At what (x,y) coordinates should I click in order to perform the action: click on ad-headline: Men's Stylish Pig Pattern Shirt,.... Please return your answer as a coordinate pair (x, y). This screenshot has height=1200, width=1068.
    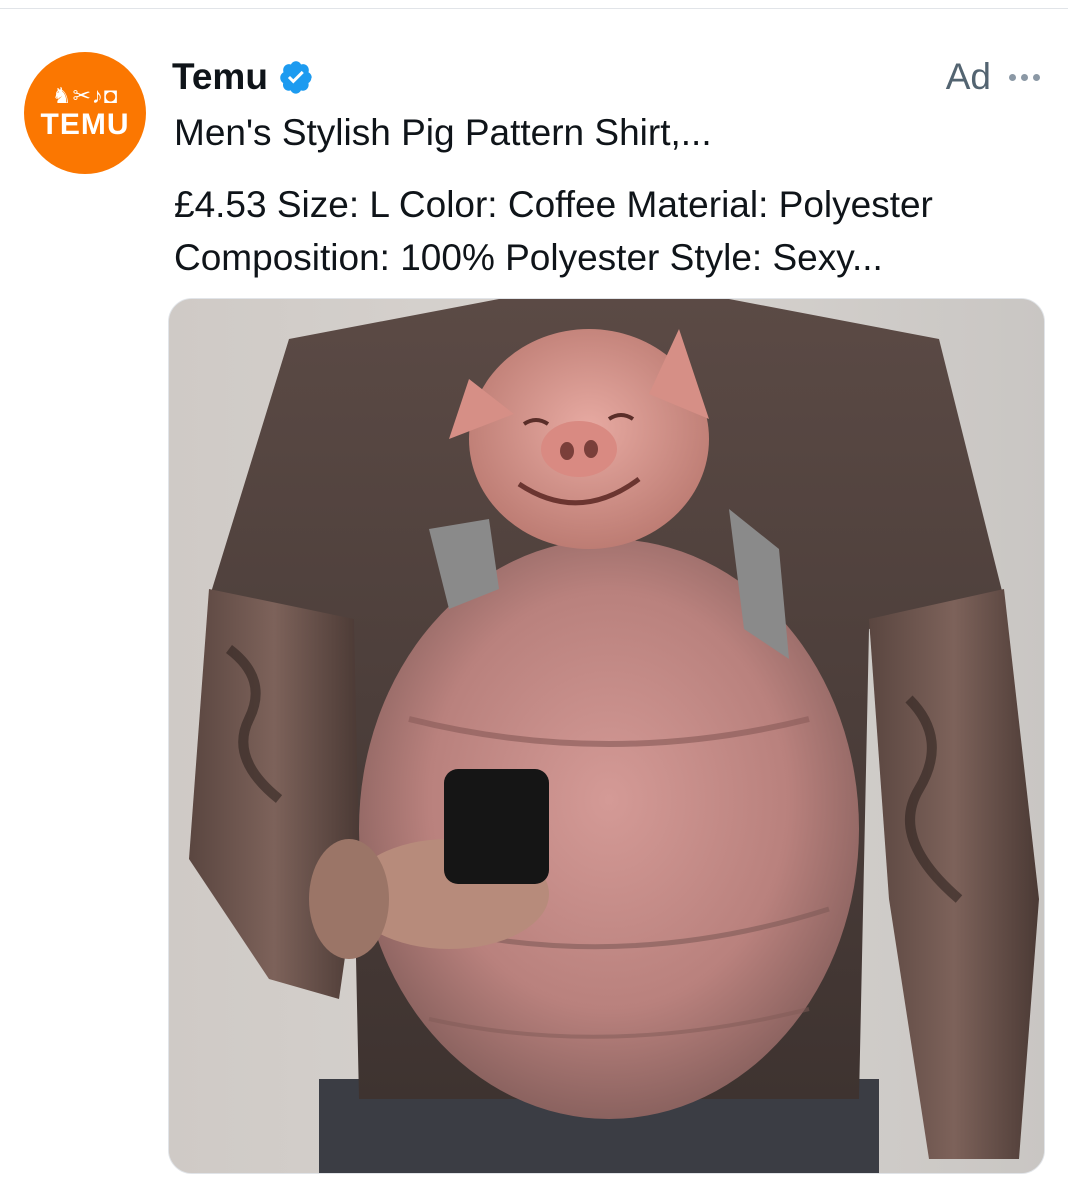
    Looking at the image, I should click on (443, 133).